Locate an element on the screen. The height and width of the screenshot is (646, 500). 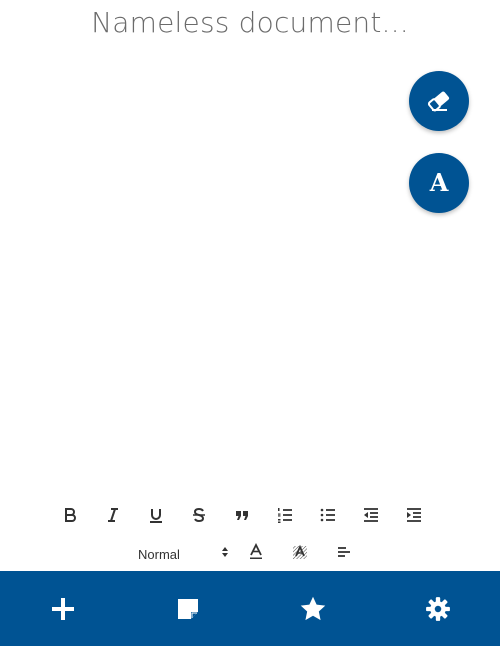
font-style-button: A is located at coordinates (439, 183).